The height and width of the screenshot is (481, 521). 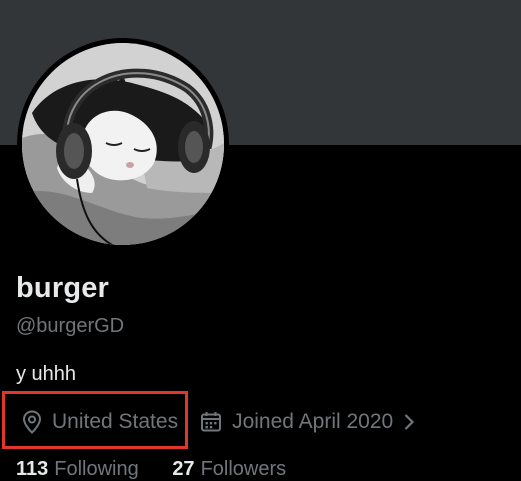 I want to click on profile-bio: y uhhh, so click(x=46, y=374).